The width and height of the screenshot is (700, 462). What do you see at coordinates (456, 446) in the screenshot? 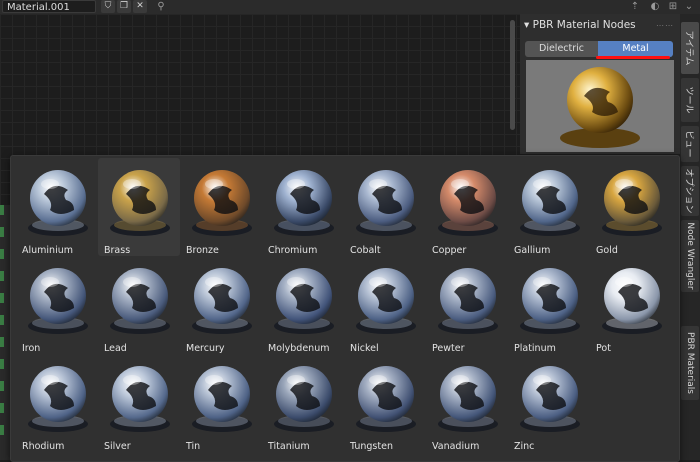
I see `material-label: Vanadium` at bounding box center [456, 446].